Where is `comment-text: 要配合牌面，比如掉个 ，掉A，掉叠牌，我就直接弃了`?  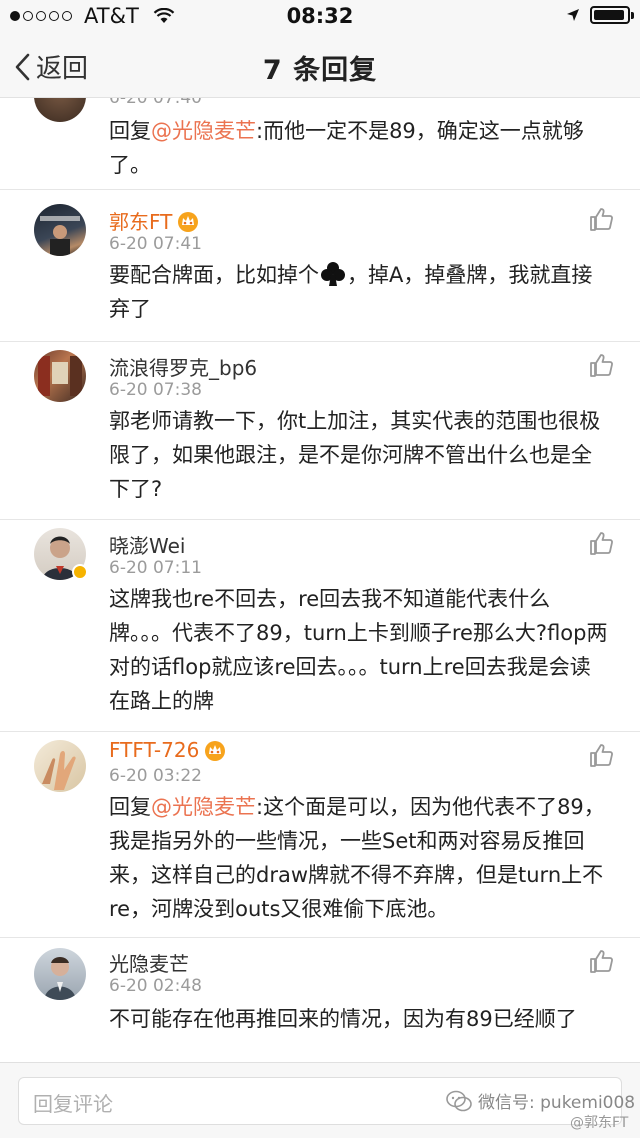 comment-text: 要配合牌面，比如掉个 ，掉A，掉叠牌，我就直接弃了 is located at coordinates (359, 292).